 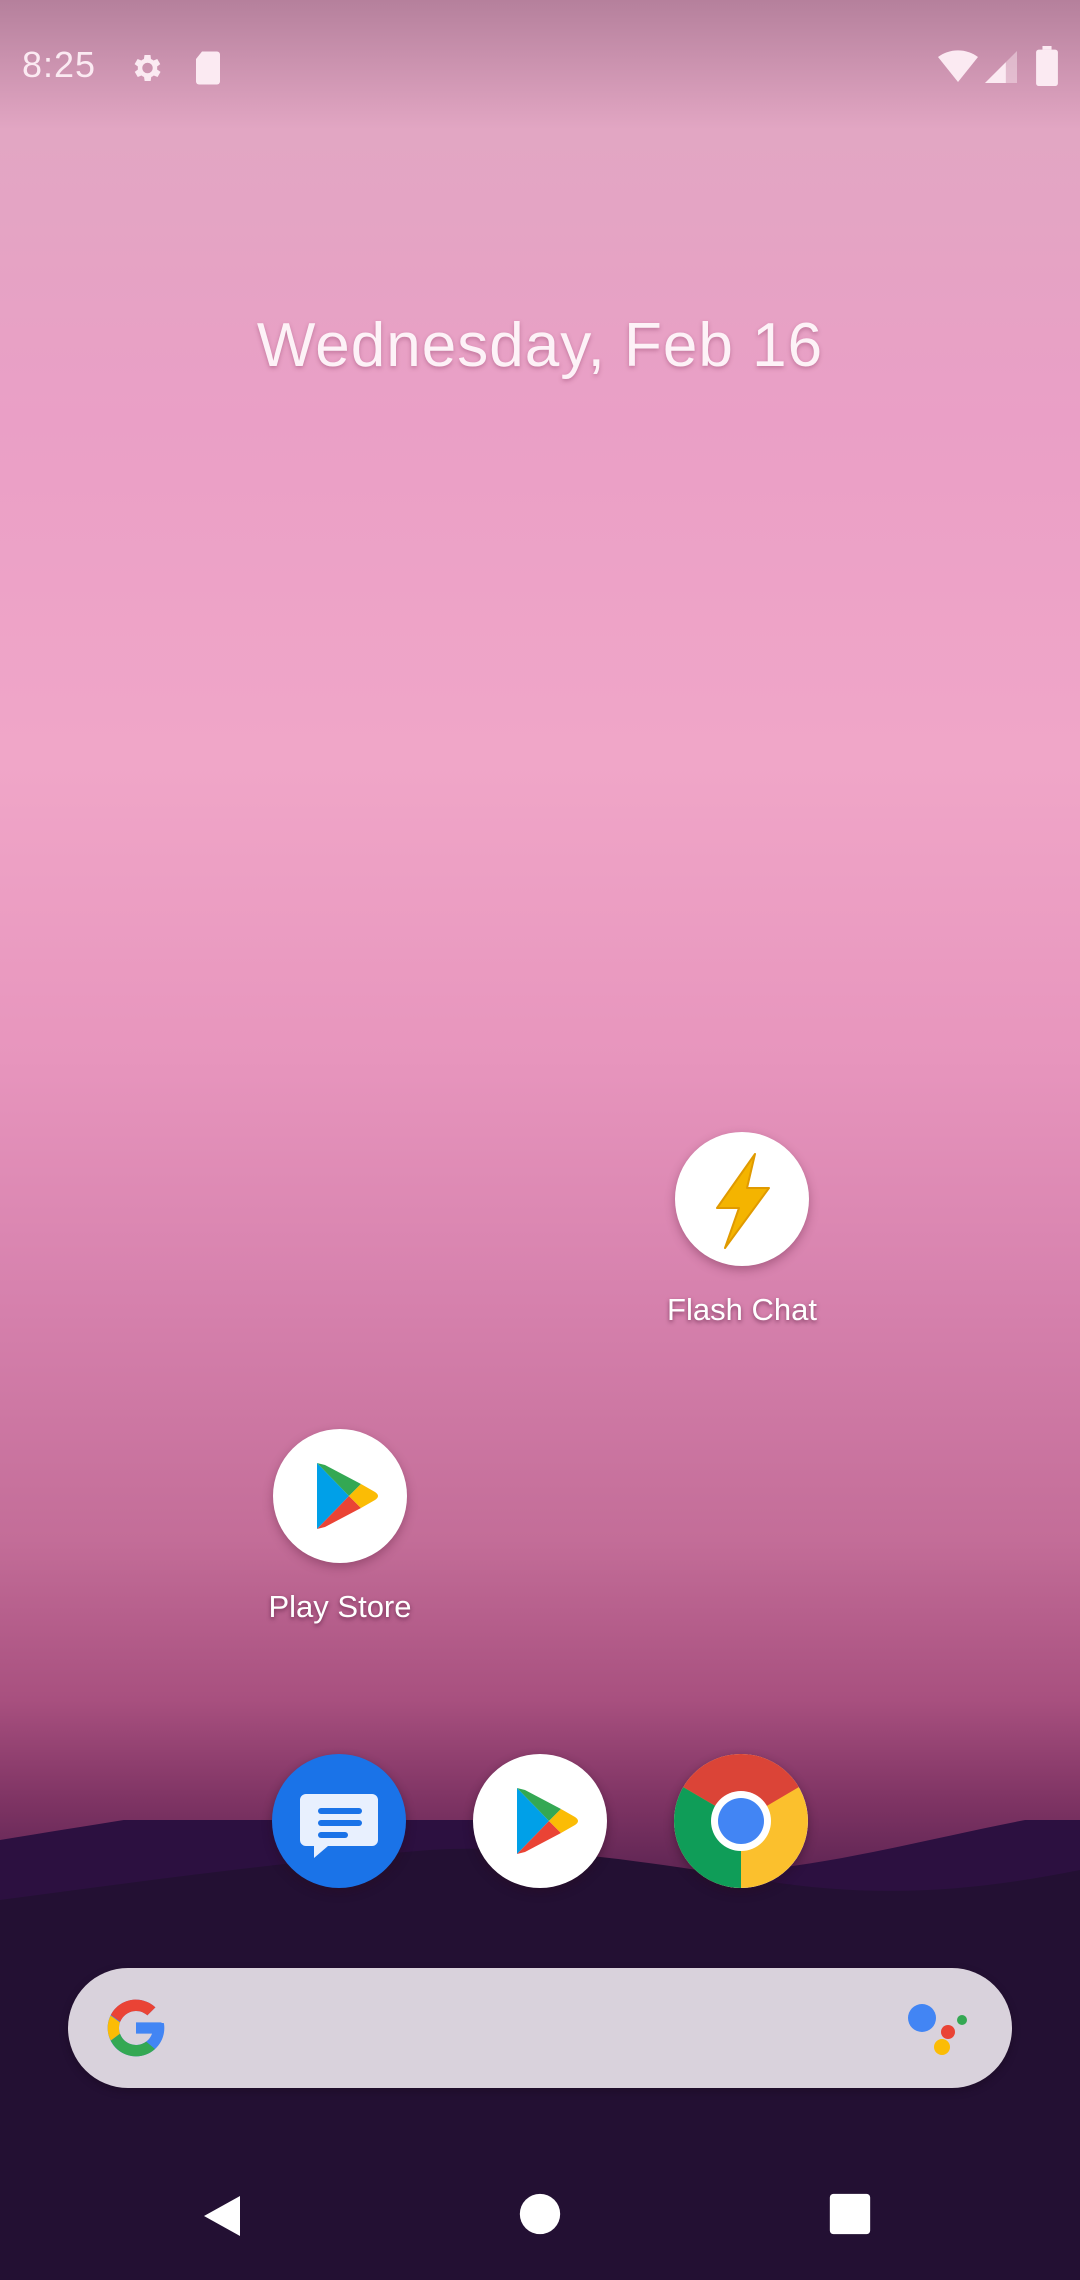 I want to click on cell-signal-icon, so click(x=1001, y=69).